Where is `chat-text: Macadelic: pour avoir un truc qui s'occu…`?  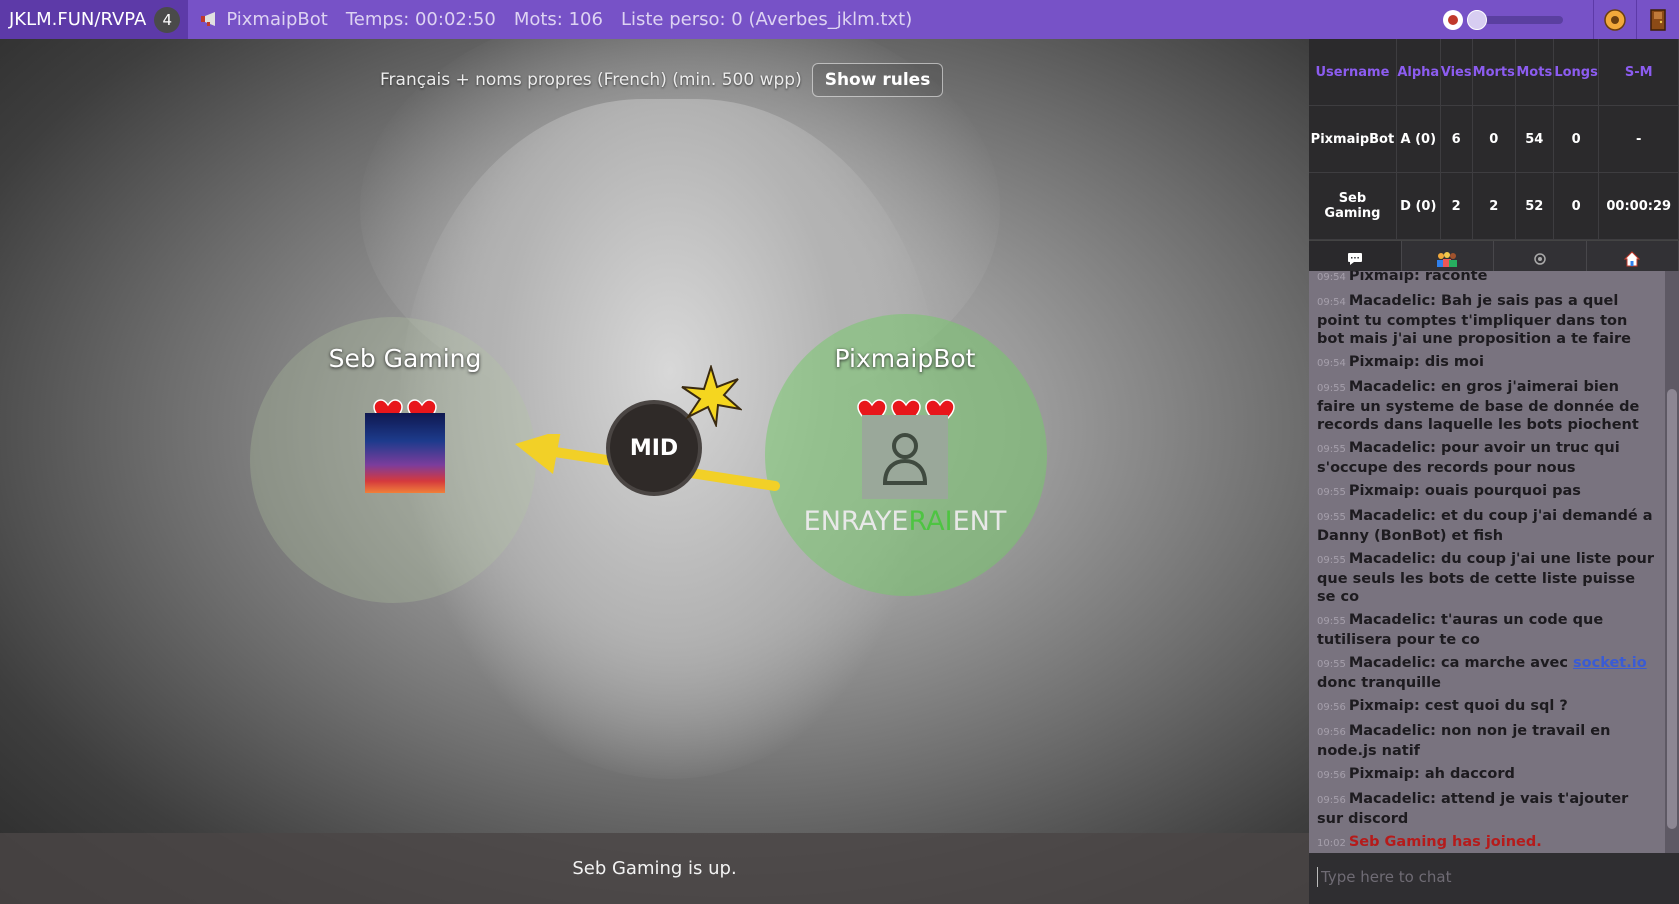
chat-text: Macadelic: pour avoir un truc qui s'occu… is located at coordinates (1468, 458).